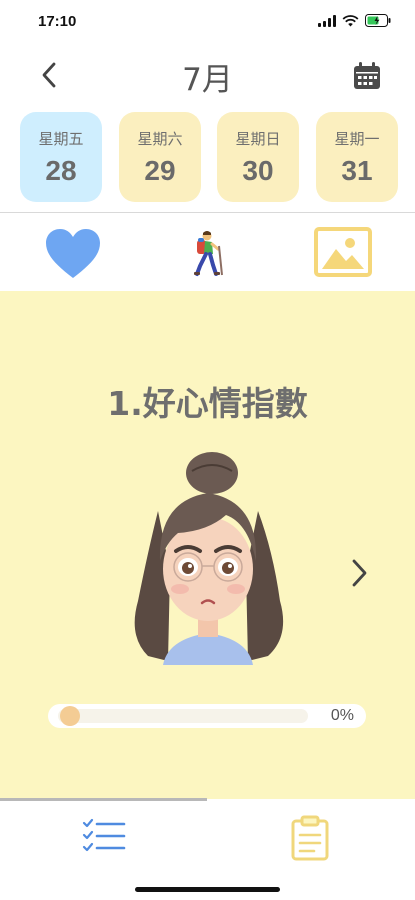  I want to click on progress-label: 0%, so click(342, 715).